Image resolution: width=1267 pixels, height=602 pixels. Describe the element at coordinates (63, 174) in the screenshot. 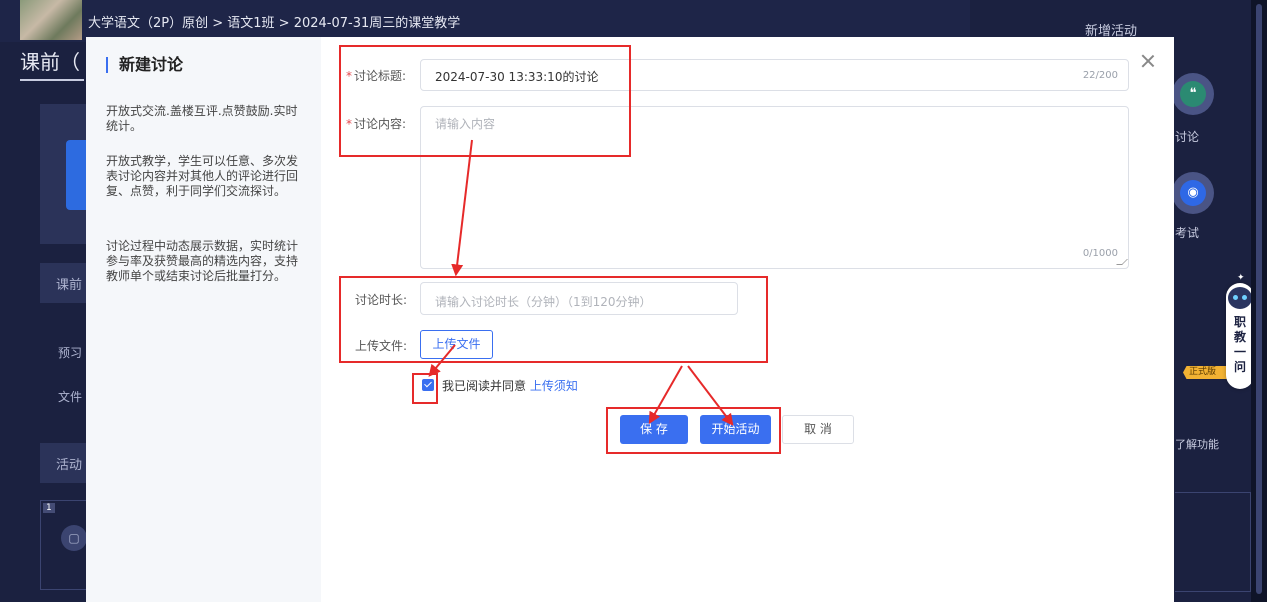

I see `section-card` at that location.